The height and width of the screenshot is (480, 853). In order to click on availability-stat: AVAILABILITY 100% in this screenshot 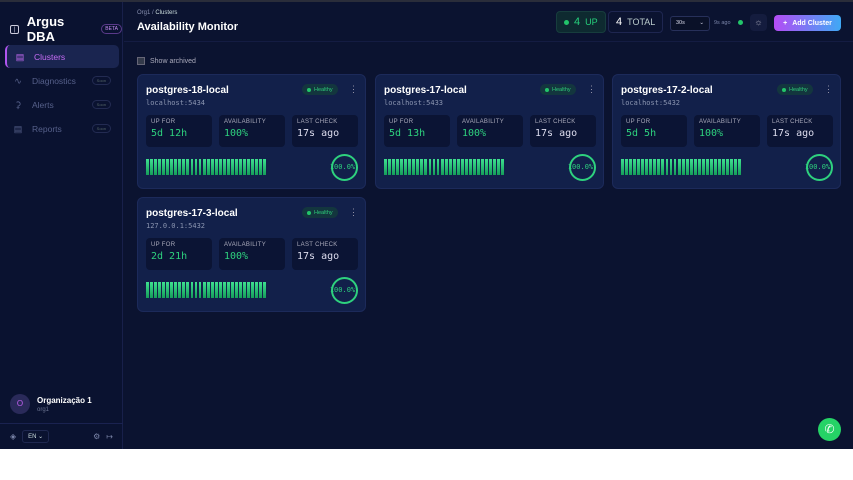, I will do `click(727, 131)`.